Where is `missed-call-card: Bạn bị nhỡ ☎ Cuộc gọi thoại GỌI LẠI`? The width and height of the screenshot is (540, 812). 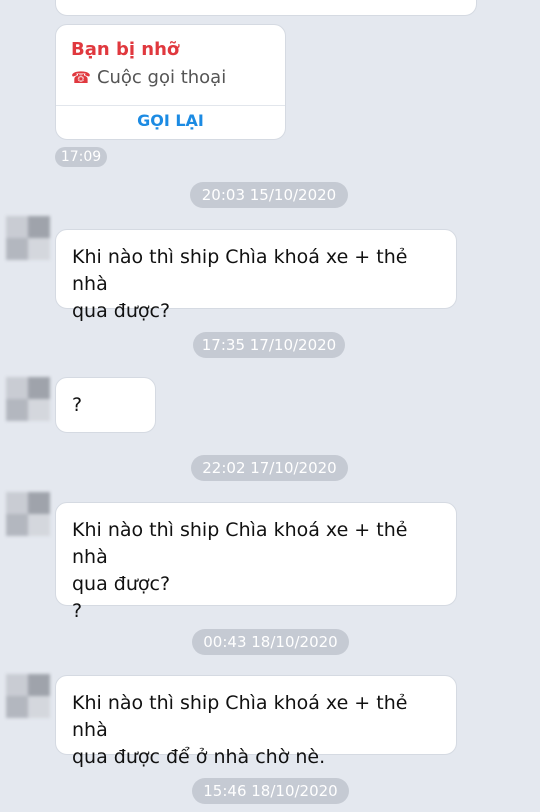
missed-call-card: Bạn bị nhỡ ☎ Cuộc gọi thoại GỌI LẠI is located at coordinates (170, 82).